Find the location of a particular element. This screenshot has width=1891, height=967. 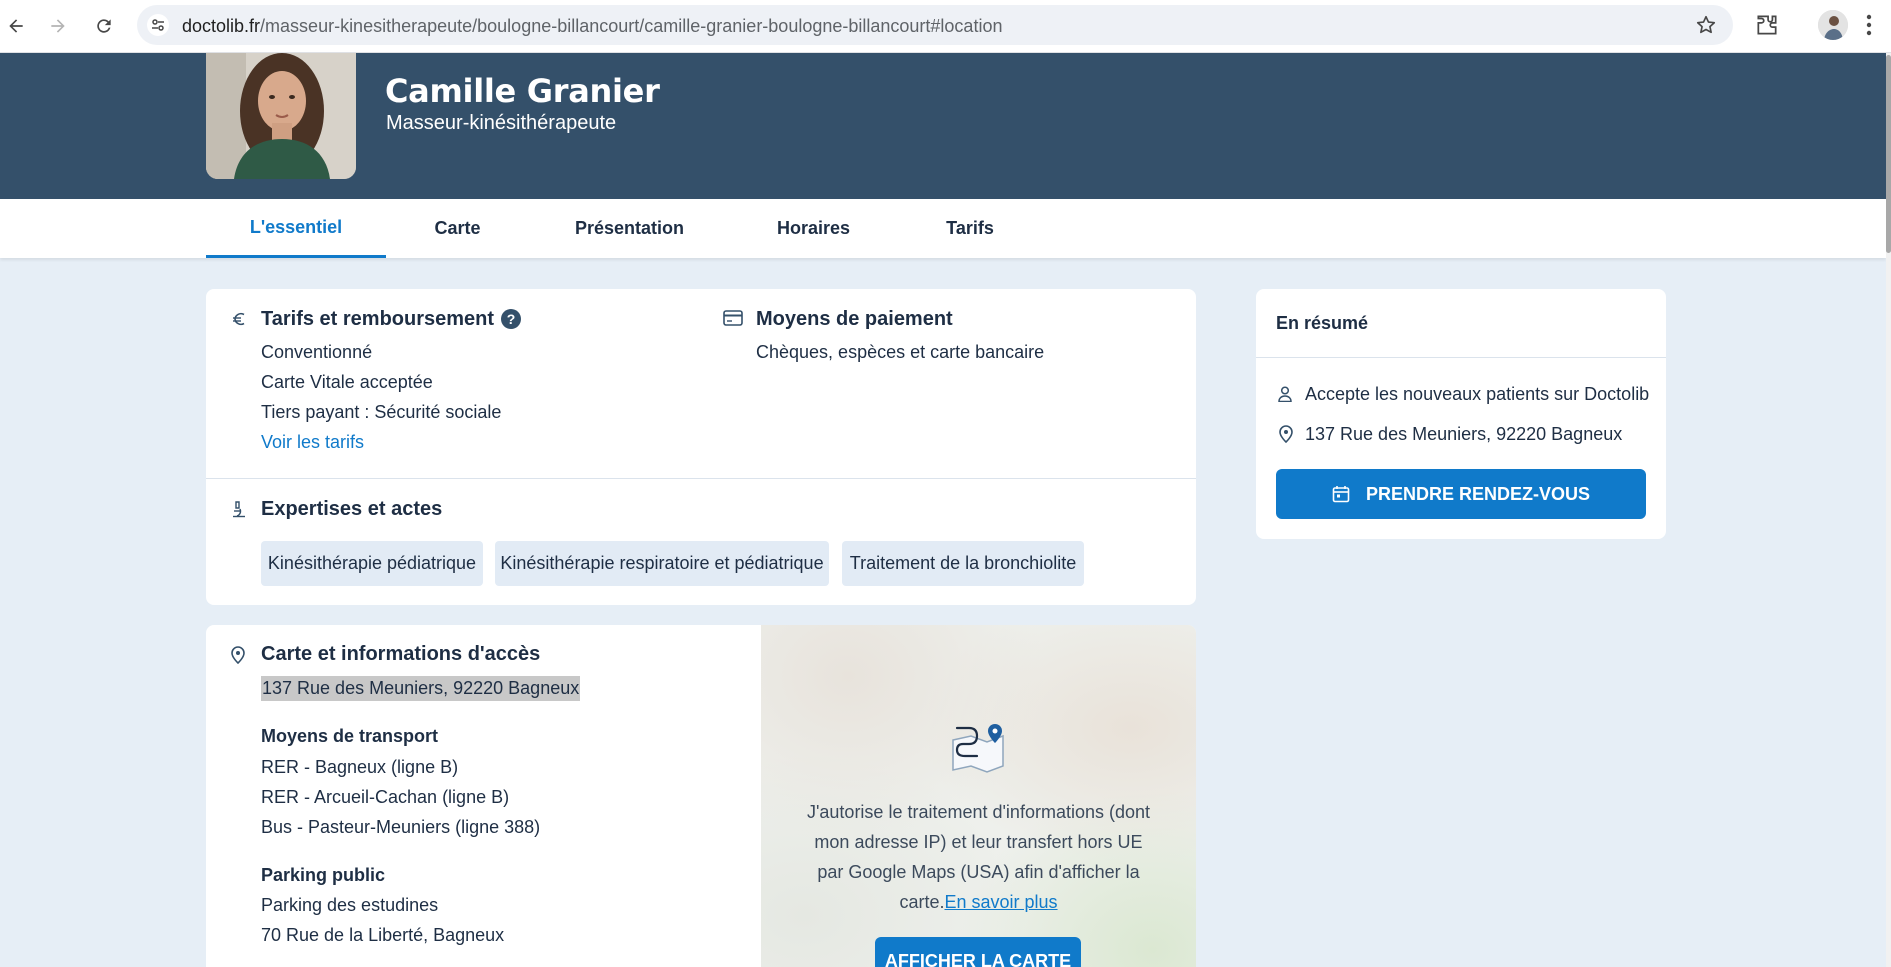

tarifs-line: Tiers payant : Sécurité sociale is located at coordinates (381, 412).